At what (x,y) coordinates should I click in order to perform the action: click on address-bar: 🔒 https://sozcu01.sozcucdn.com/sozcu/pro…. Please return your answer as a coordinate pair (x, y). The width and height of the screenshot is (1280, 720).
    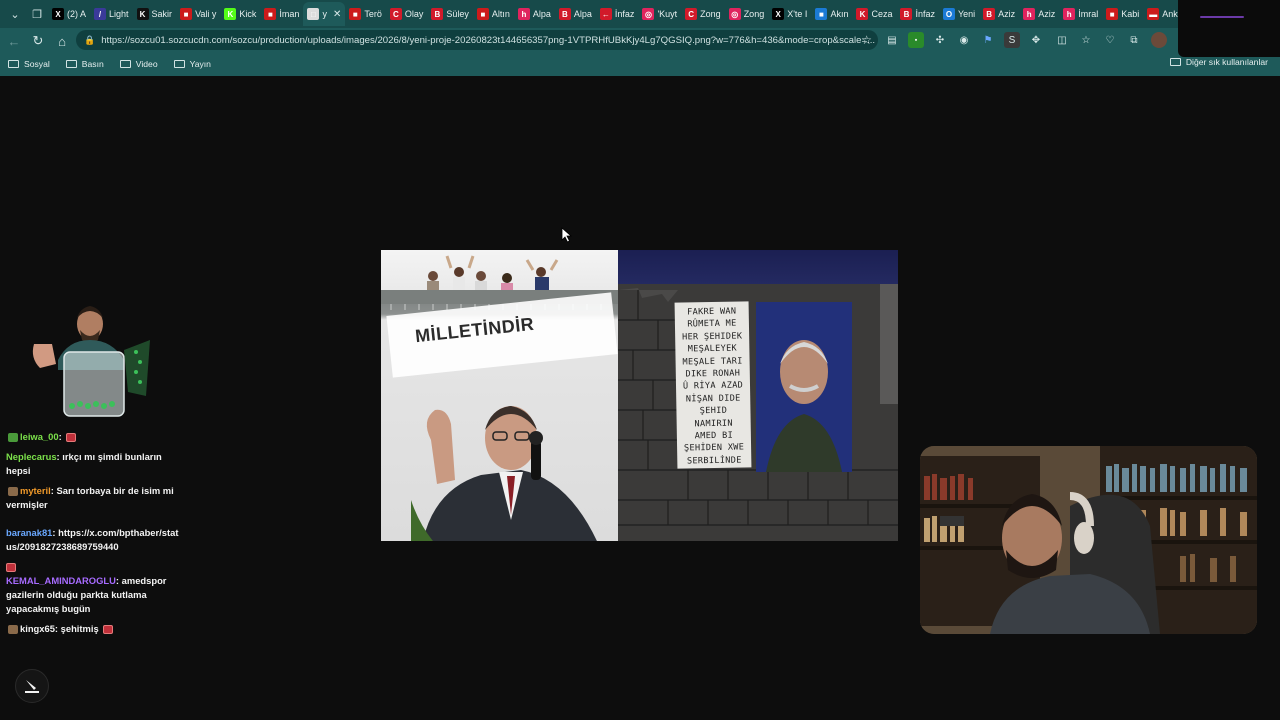
    Looking at the image, I should click on (477, 40).